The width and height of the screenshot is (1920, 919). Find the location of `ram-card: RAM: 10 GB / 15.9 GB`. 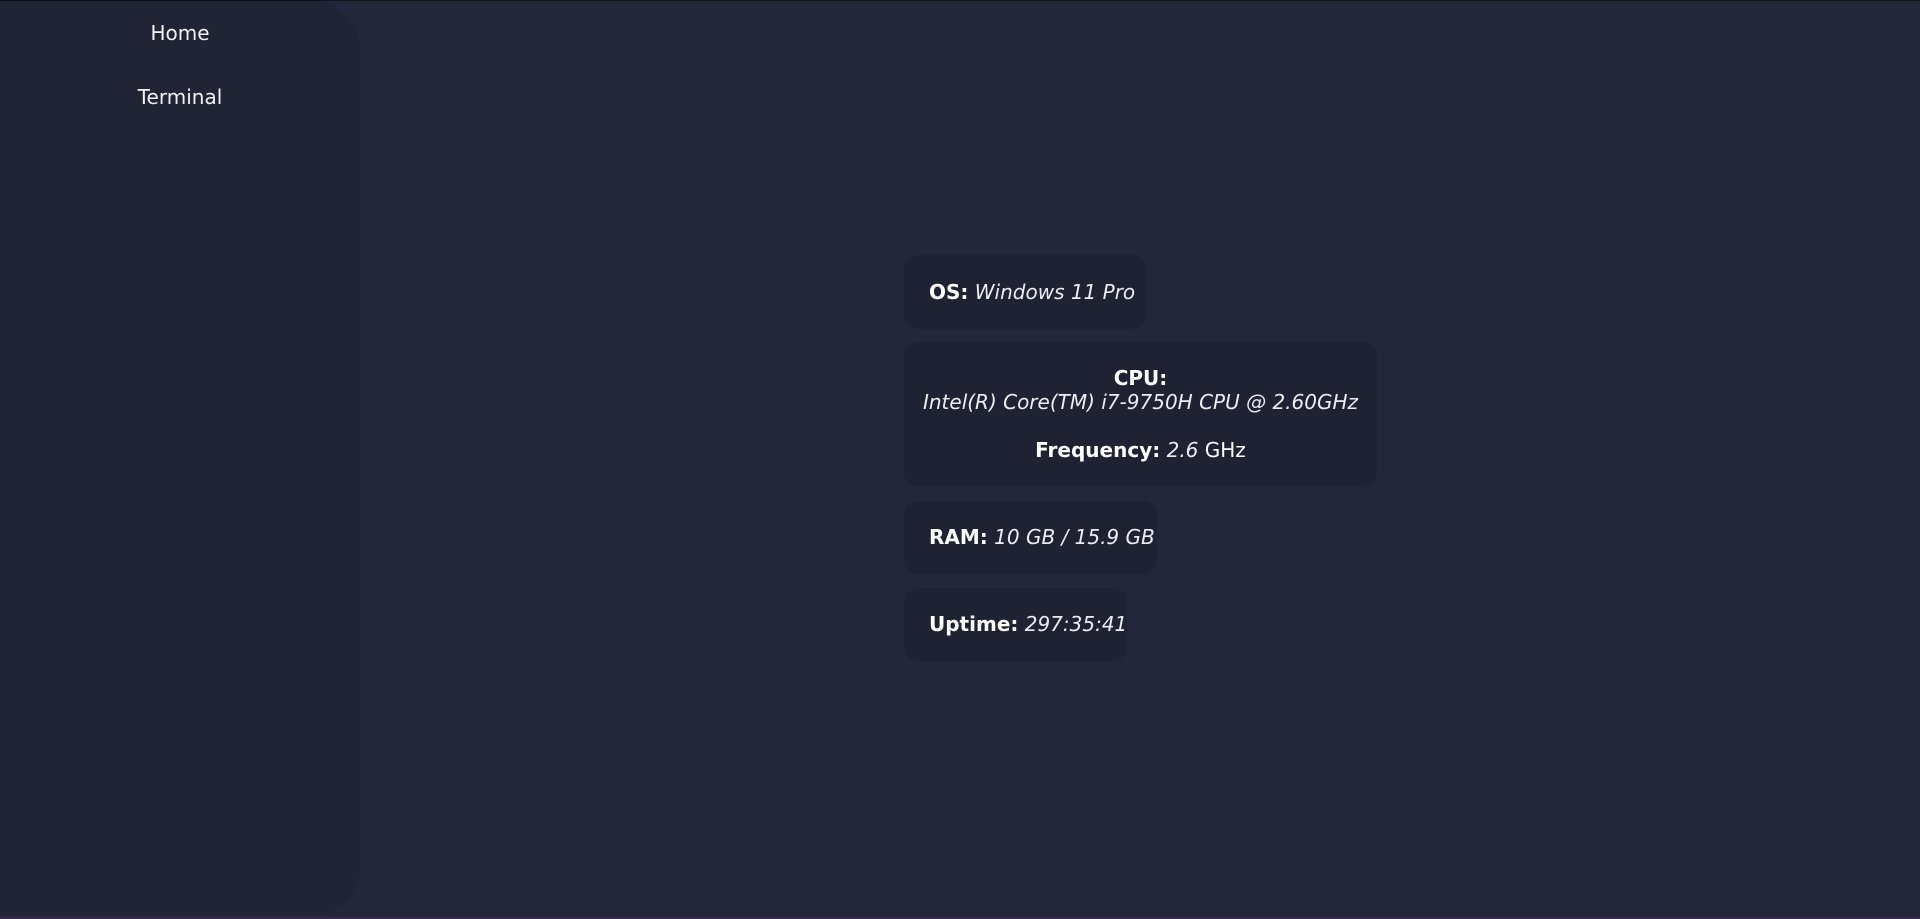

ram-card: RAM: 10 GB / 15.9 GB is located at coordinates (1030, 537).